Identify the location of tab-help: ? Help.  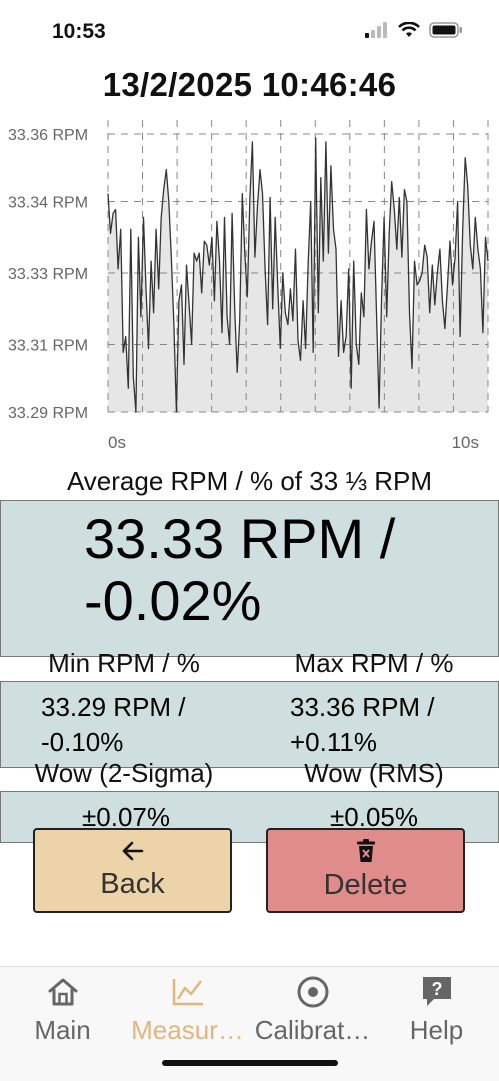
(436, 1012).